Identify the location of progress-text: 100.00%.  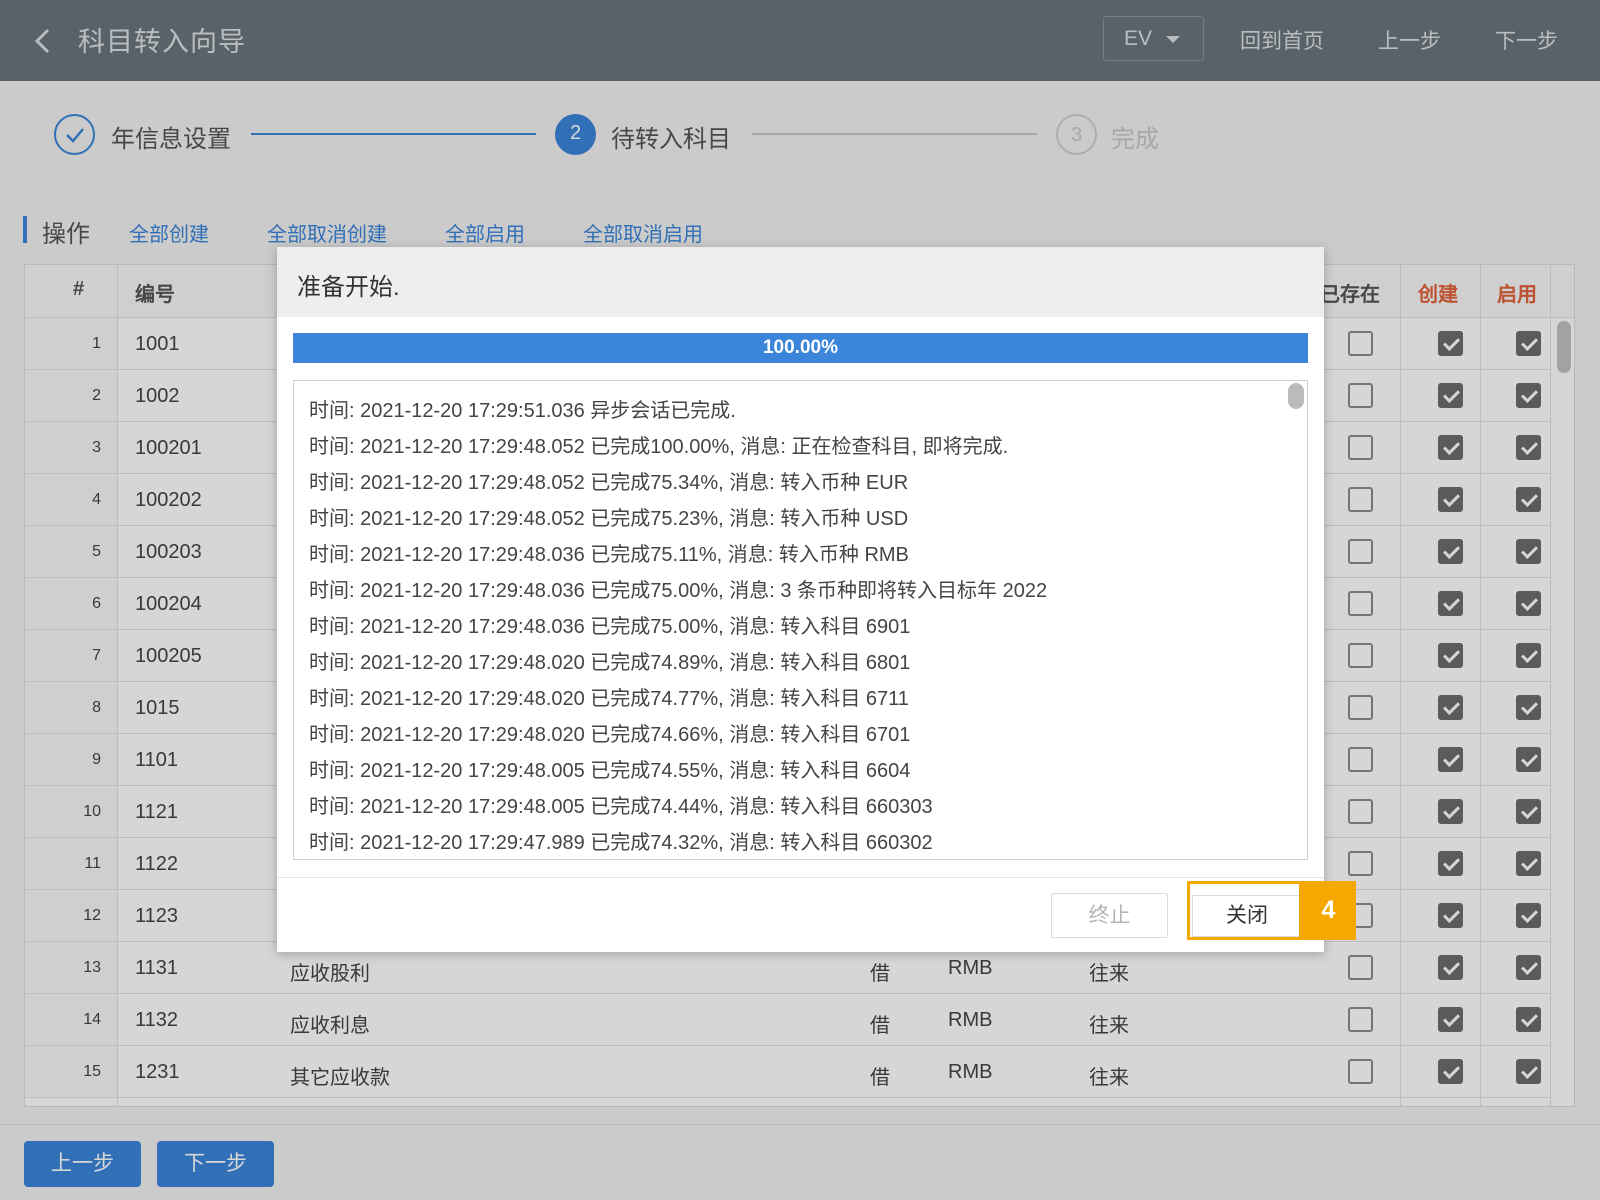
(800, 347).